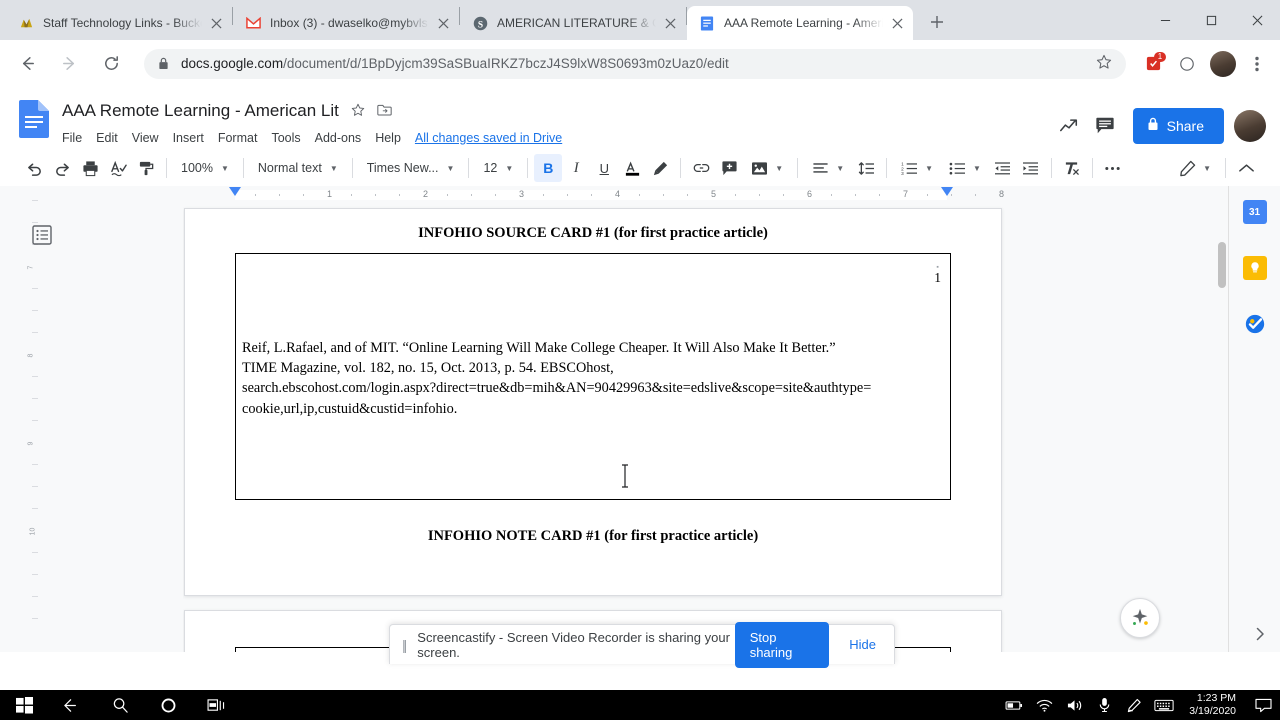 The height and width of the screenshot is (720, 1280). Describe the element at coordinates (238, 138) in the screenshot. I see `menu-format: Format` at that location.